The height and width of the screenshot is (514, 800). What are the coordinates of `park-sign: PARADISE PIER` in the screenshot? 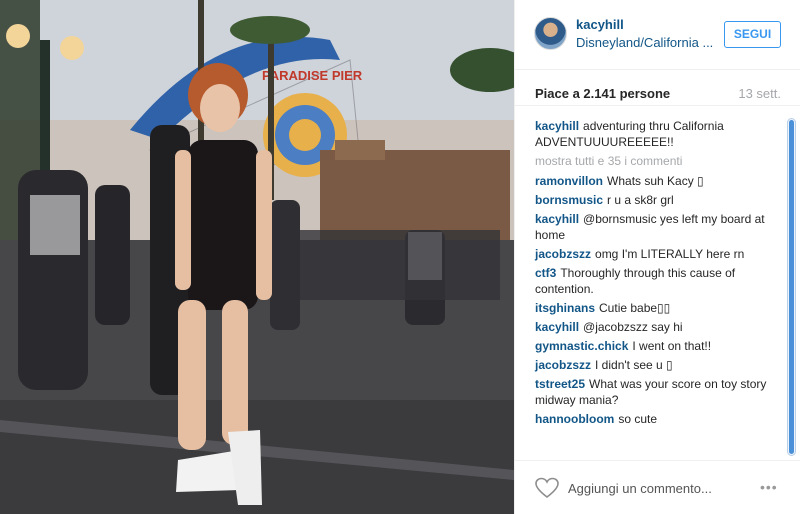 It's located at (312, 75).